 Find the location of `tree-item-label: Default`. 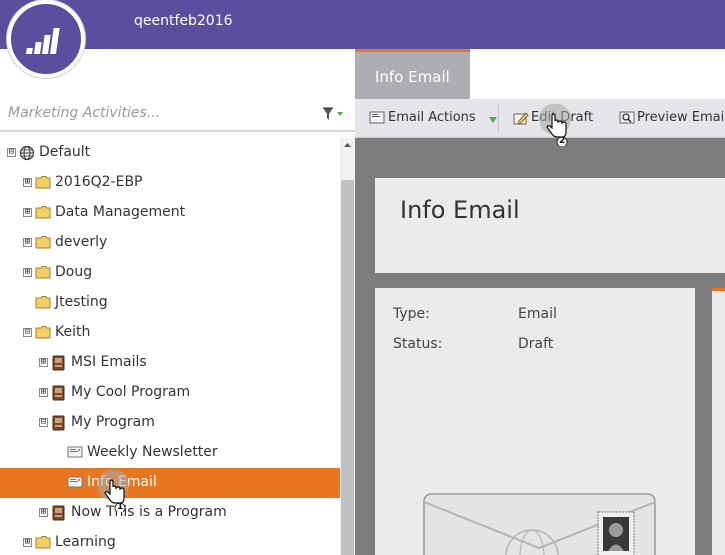

tree-item-label: Default is located at coordinates (65, 152).